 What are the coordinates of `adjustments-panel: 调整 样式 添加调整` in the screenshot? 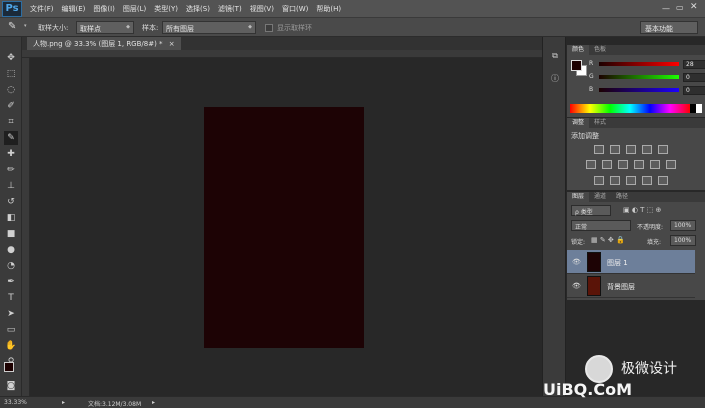 It's located at (636, 154).